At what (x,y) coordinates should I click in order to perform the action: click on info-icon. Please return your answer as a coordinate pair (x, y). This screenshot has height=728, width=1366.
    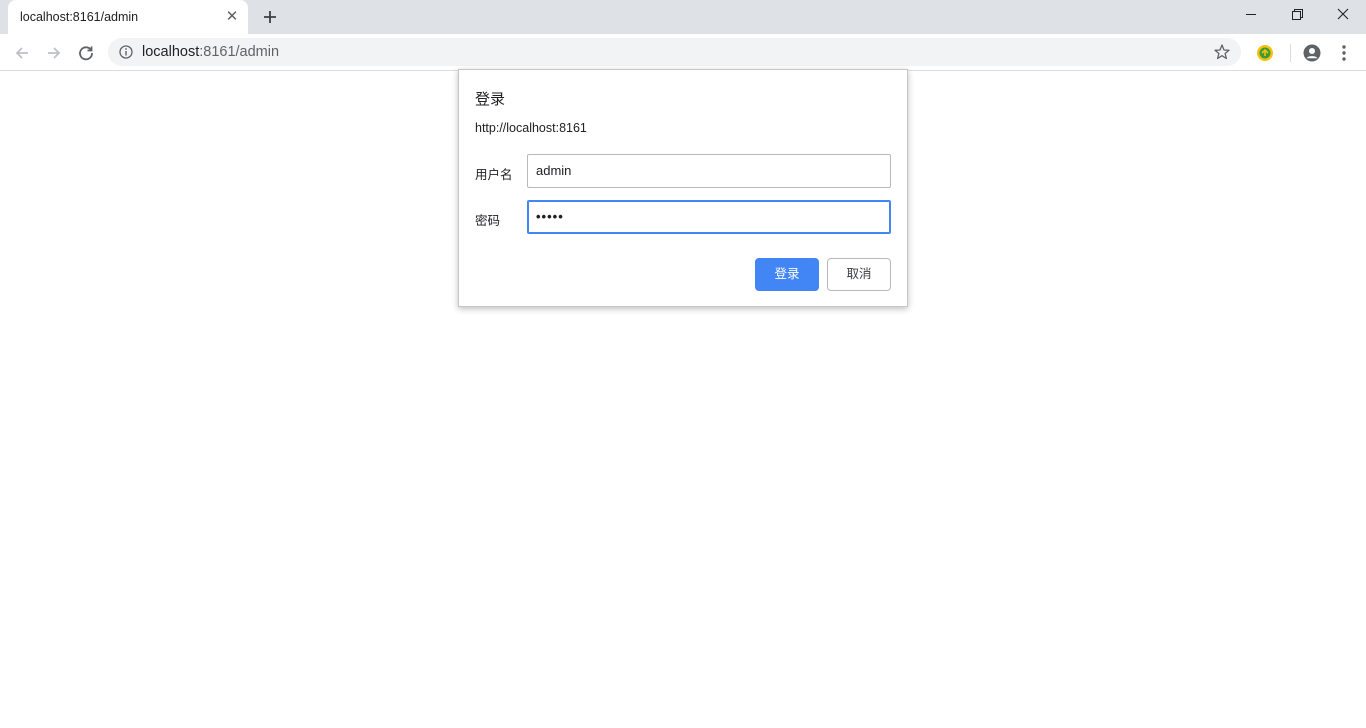
    Looking at the image, I should click on (126, 52).